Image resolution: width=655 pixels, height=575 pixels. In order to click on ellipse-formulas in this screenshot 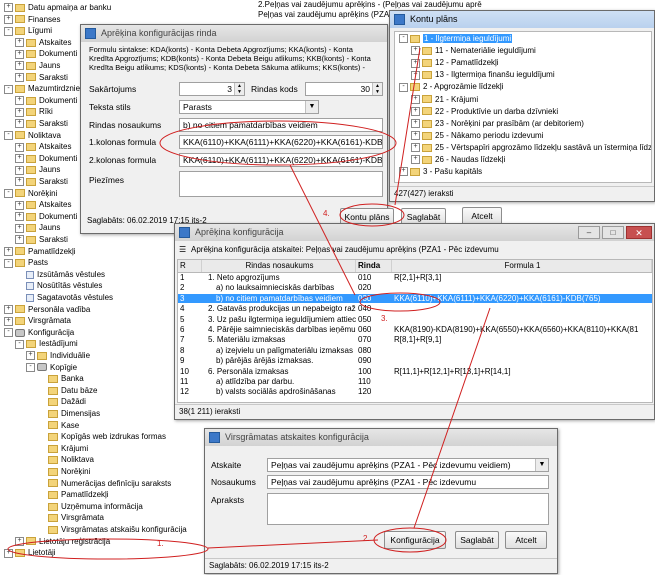, I will do `click(278, 143)`.